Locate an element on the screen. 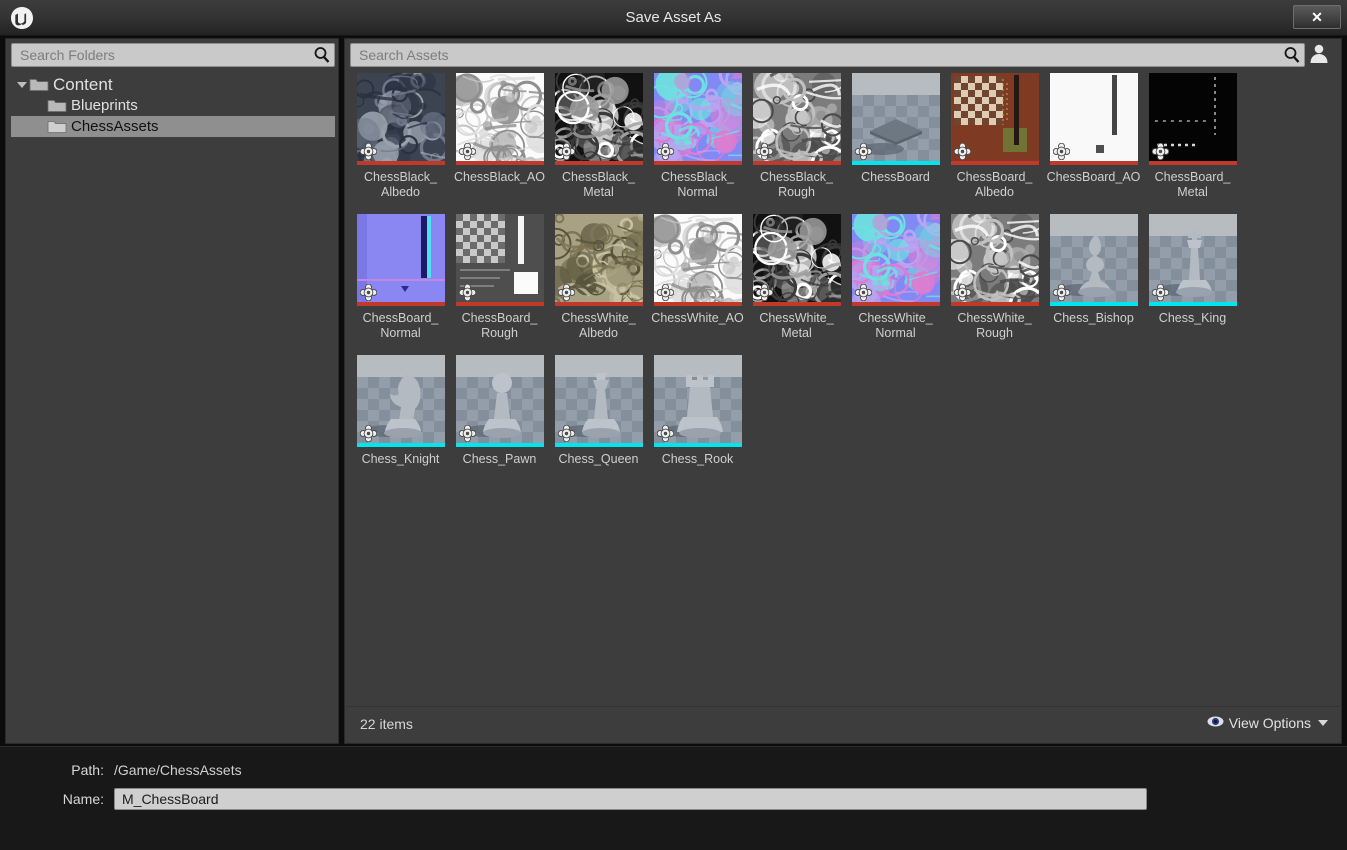 The height and width of the screenshot is (850, 1347). status-bar: 22 items View Options is located at coordinates (843, 724).